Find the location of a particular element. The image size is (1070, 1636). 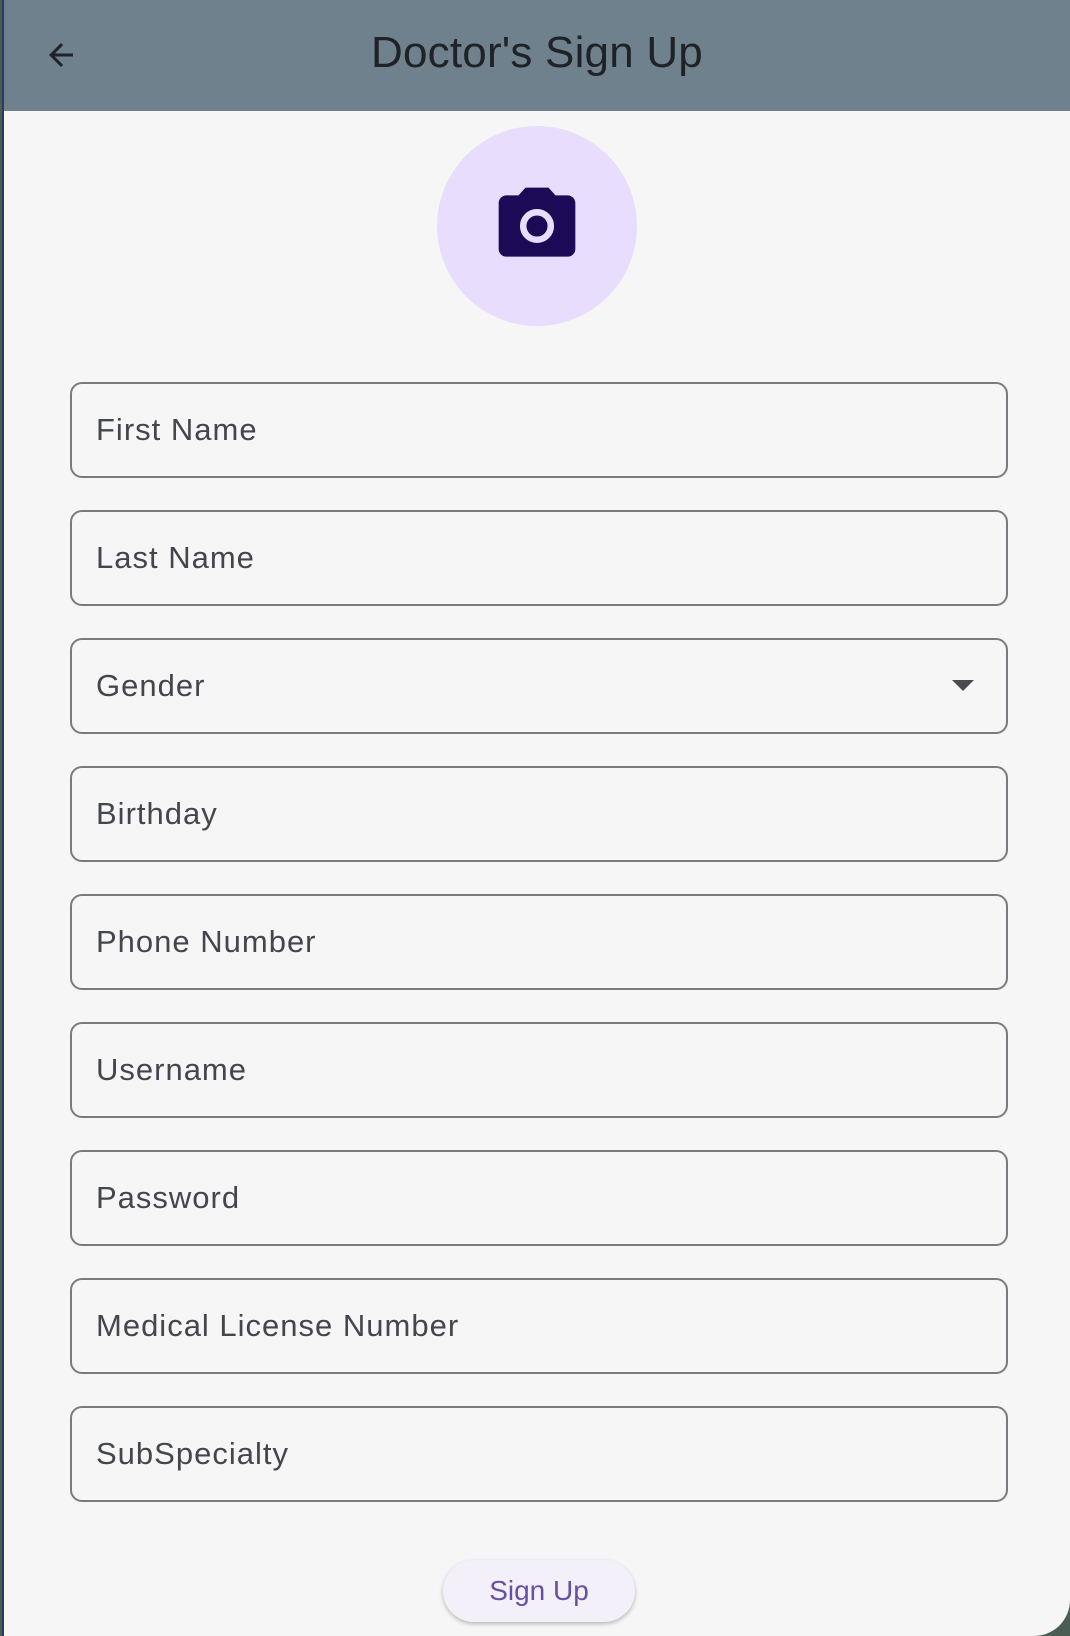

first-name-field is located at coordinates (539, 430).